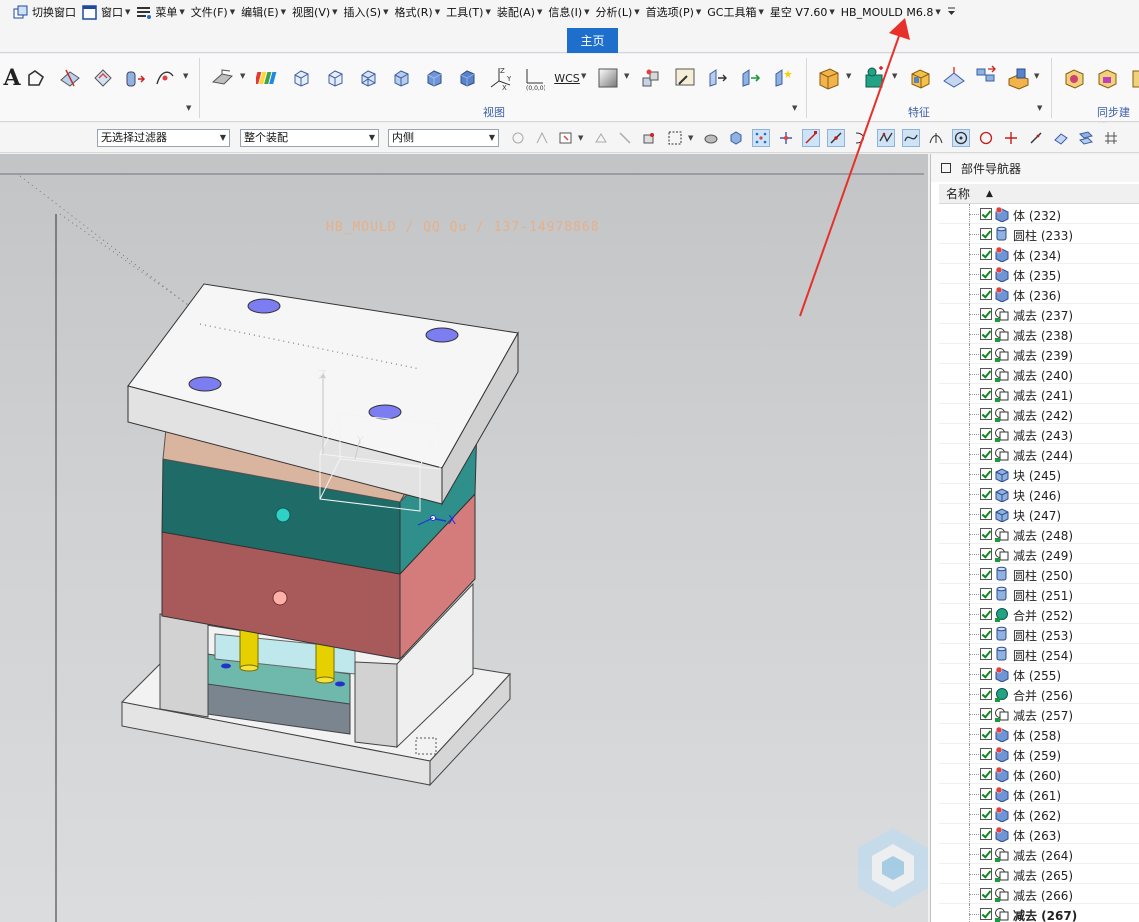 The height and width of the screenshot is (922, 1139). I want to click on navigator-row: 圆柱 (253), so click(1039, 634).